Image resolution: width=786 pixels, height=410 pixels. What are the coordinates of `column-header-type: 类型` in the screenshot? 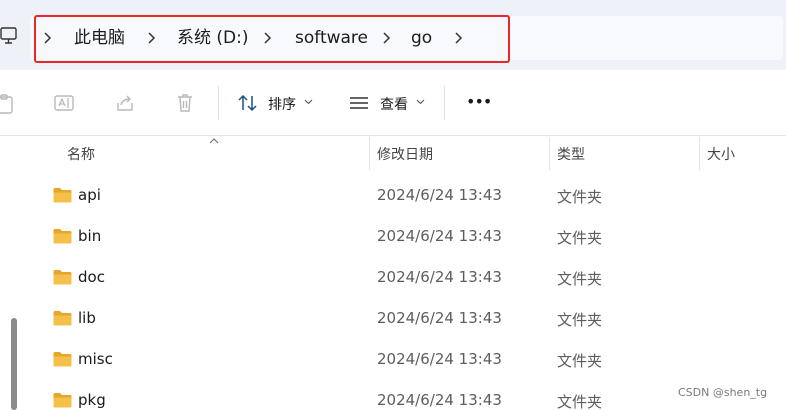 It's located at (571, 154).